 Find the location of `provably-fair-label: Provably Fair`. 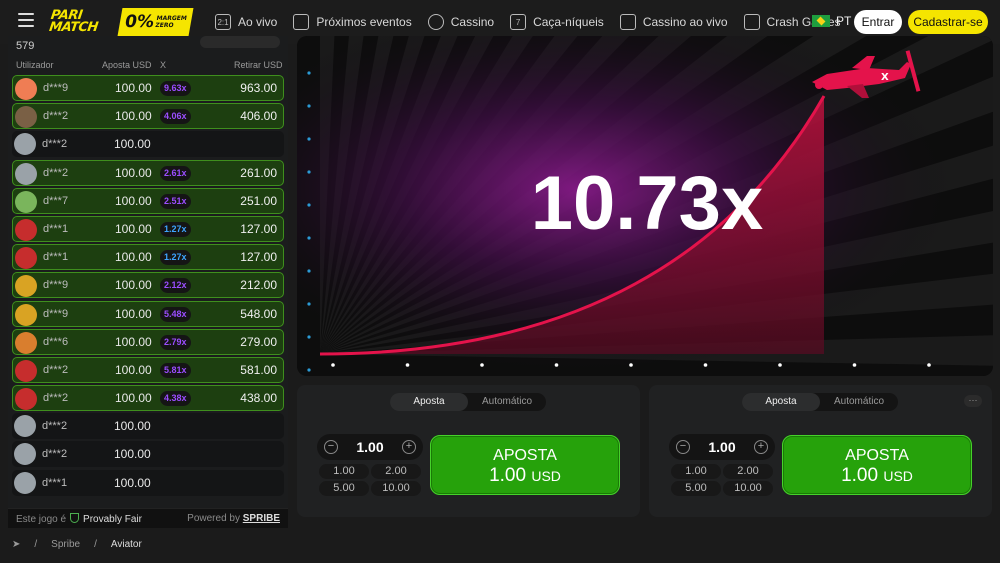

provably-fair-label: Provably Fair is located at coordinates (112, 519).